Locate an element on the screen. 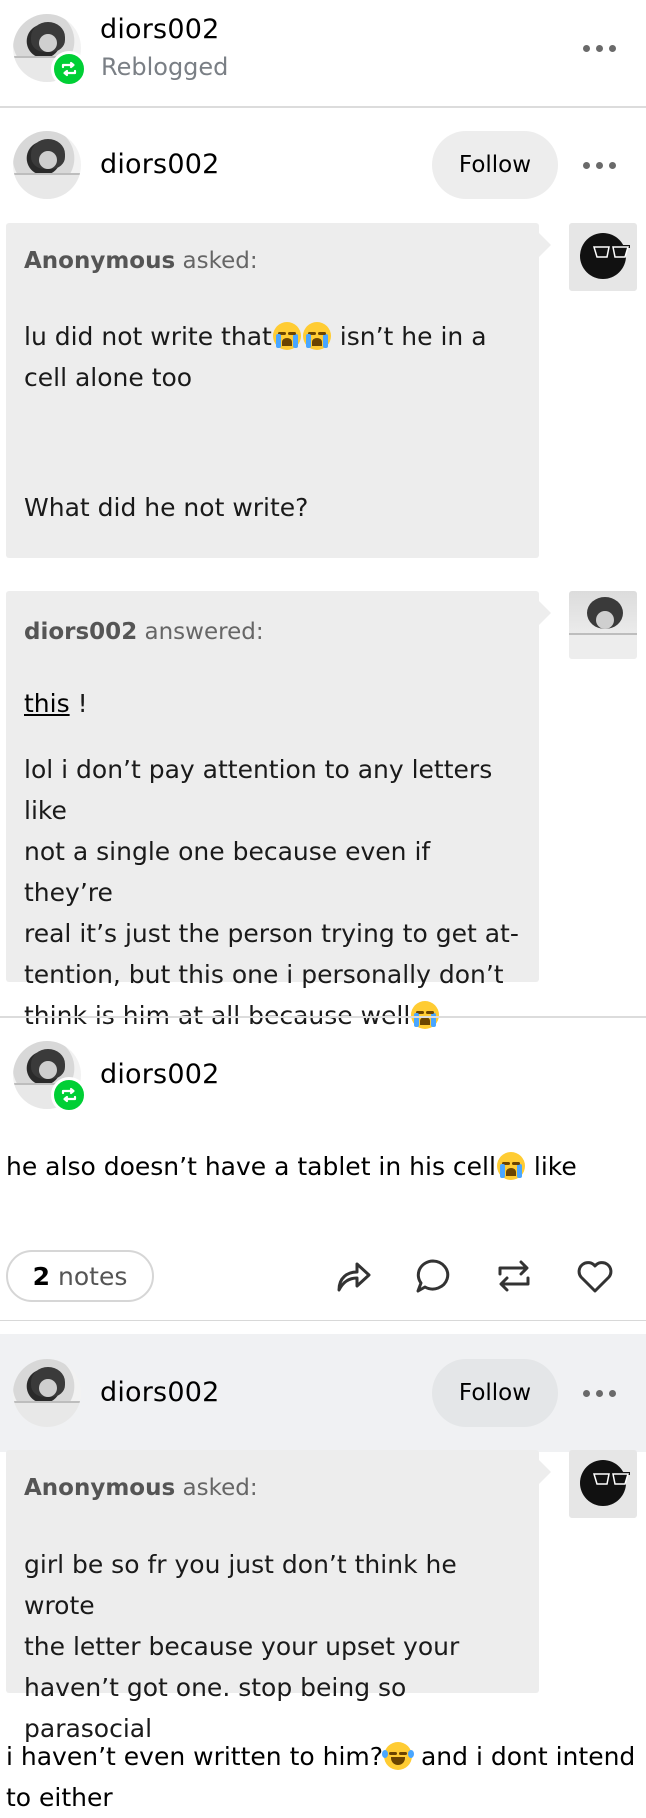  answerer-name: diors002 is located at coordinates (80, 632).